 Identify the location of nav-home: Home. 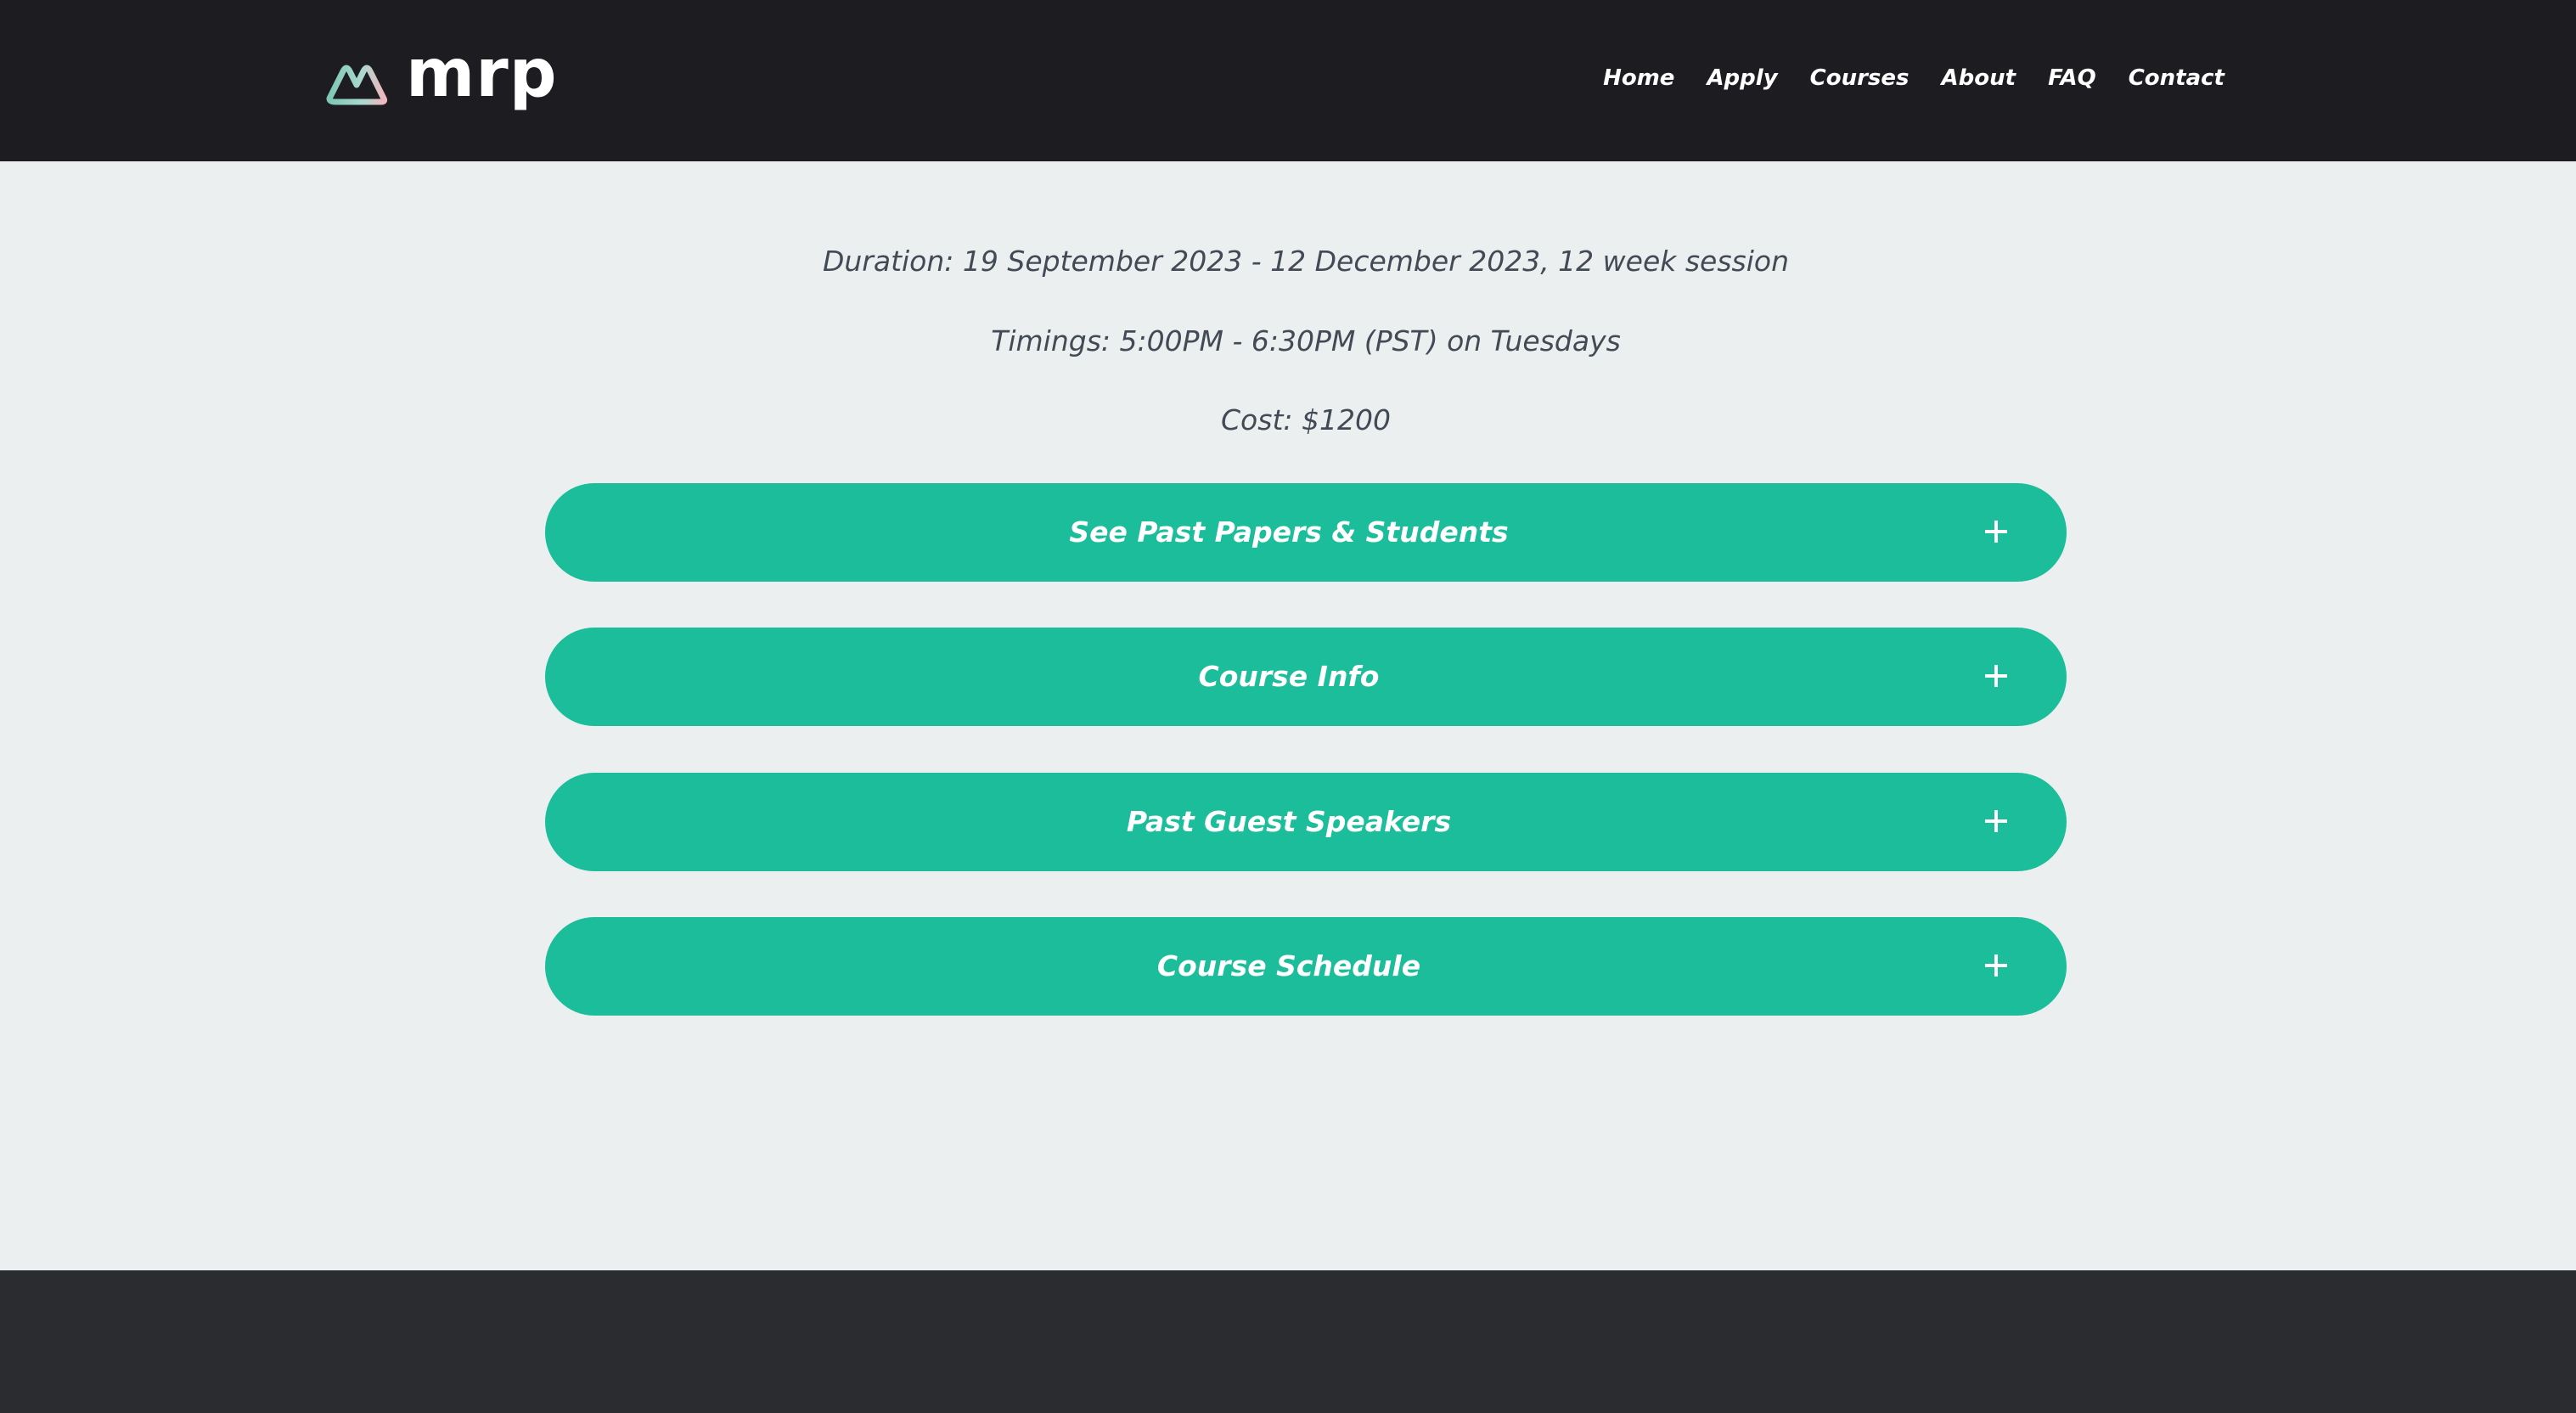
(1638, 78).